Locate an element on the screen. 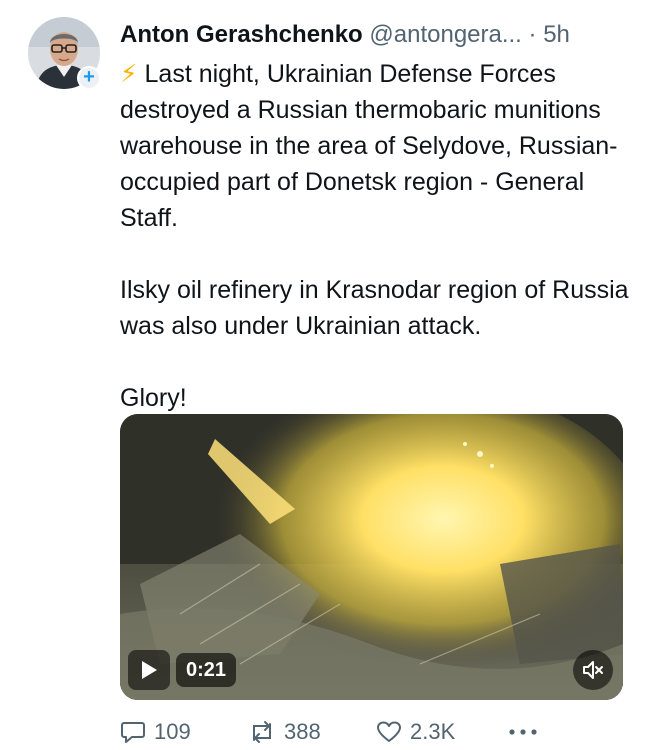  retweet-icon is located at coordinates (262, 732).